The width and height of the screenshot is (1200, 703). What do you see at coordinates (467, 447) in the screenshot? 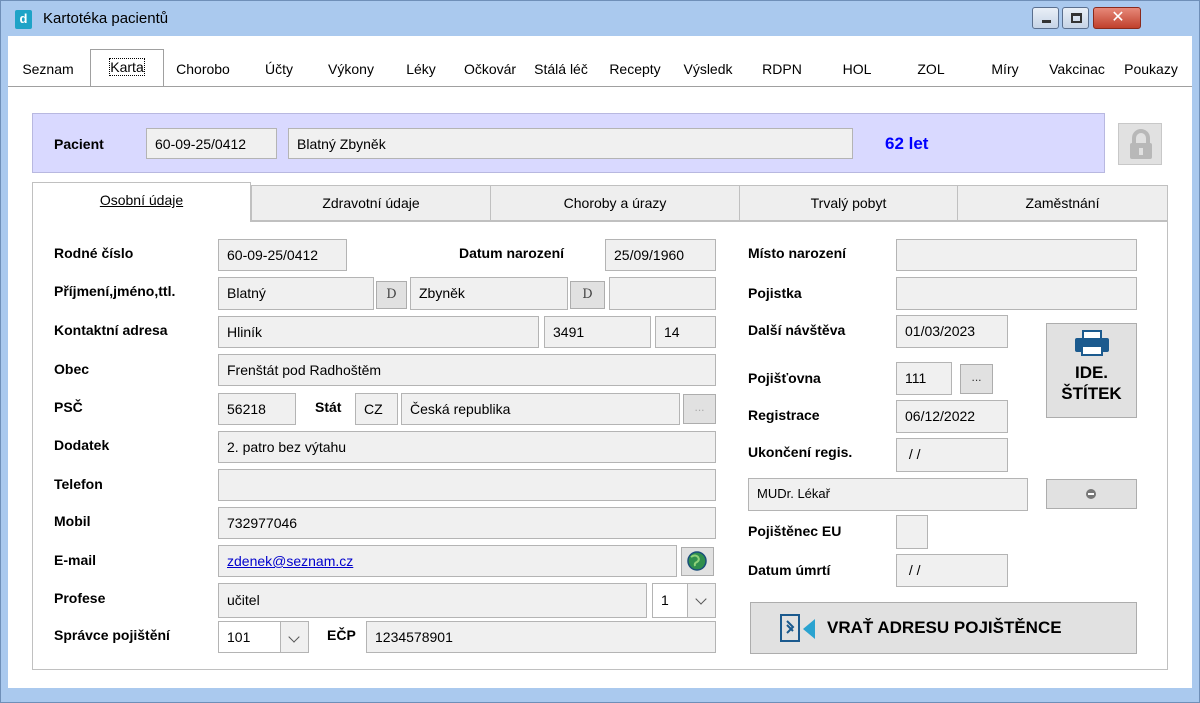
I see `dodatek-field: 2. patro bez výtahu` at bounding box center [467, 447].